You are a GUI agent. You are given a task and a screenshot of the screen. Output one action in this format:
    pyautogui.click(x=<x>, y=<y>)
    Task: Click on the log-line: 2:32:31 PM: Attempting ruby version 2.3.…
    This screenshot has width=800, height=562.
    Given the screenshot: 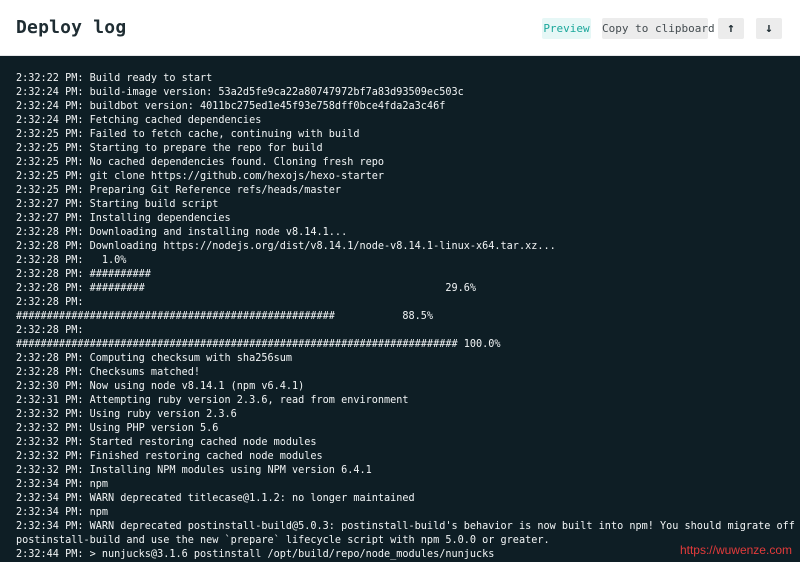 What is the action you would take?
    pyautogui.click(x=212, y=400)
    